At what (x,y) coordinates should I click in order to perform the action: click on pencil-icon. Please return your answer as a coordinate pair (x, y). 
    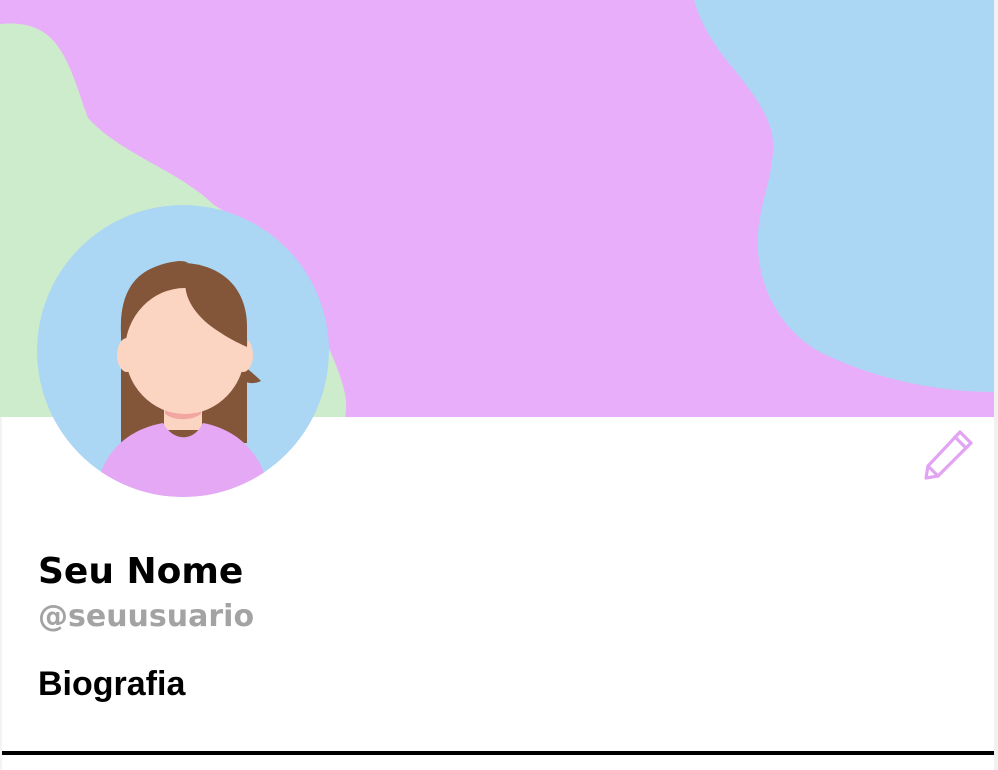
    Looking at the image, I should click on (948, 455).